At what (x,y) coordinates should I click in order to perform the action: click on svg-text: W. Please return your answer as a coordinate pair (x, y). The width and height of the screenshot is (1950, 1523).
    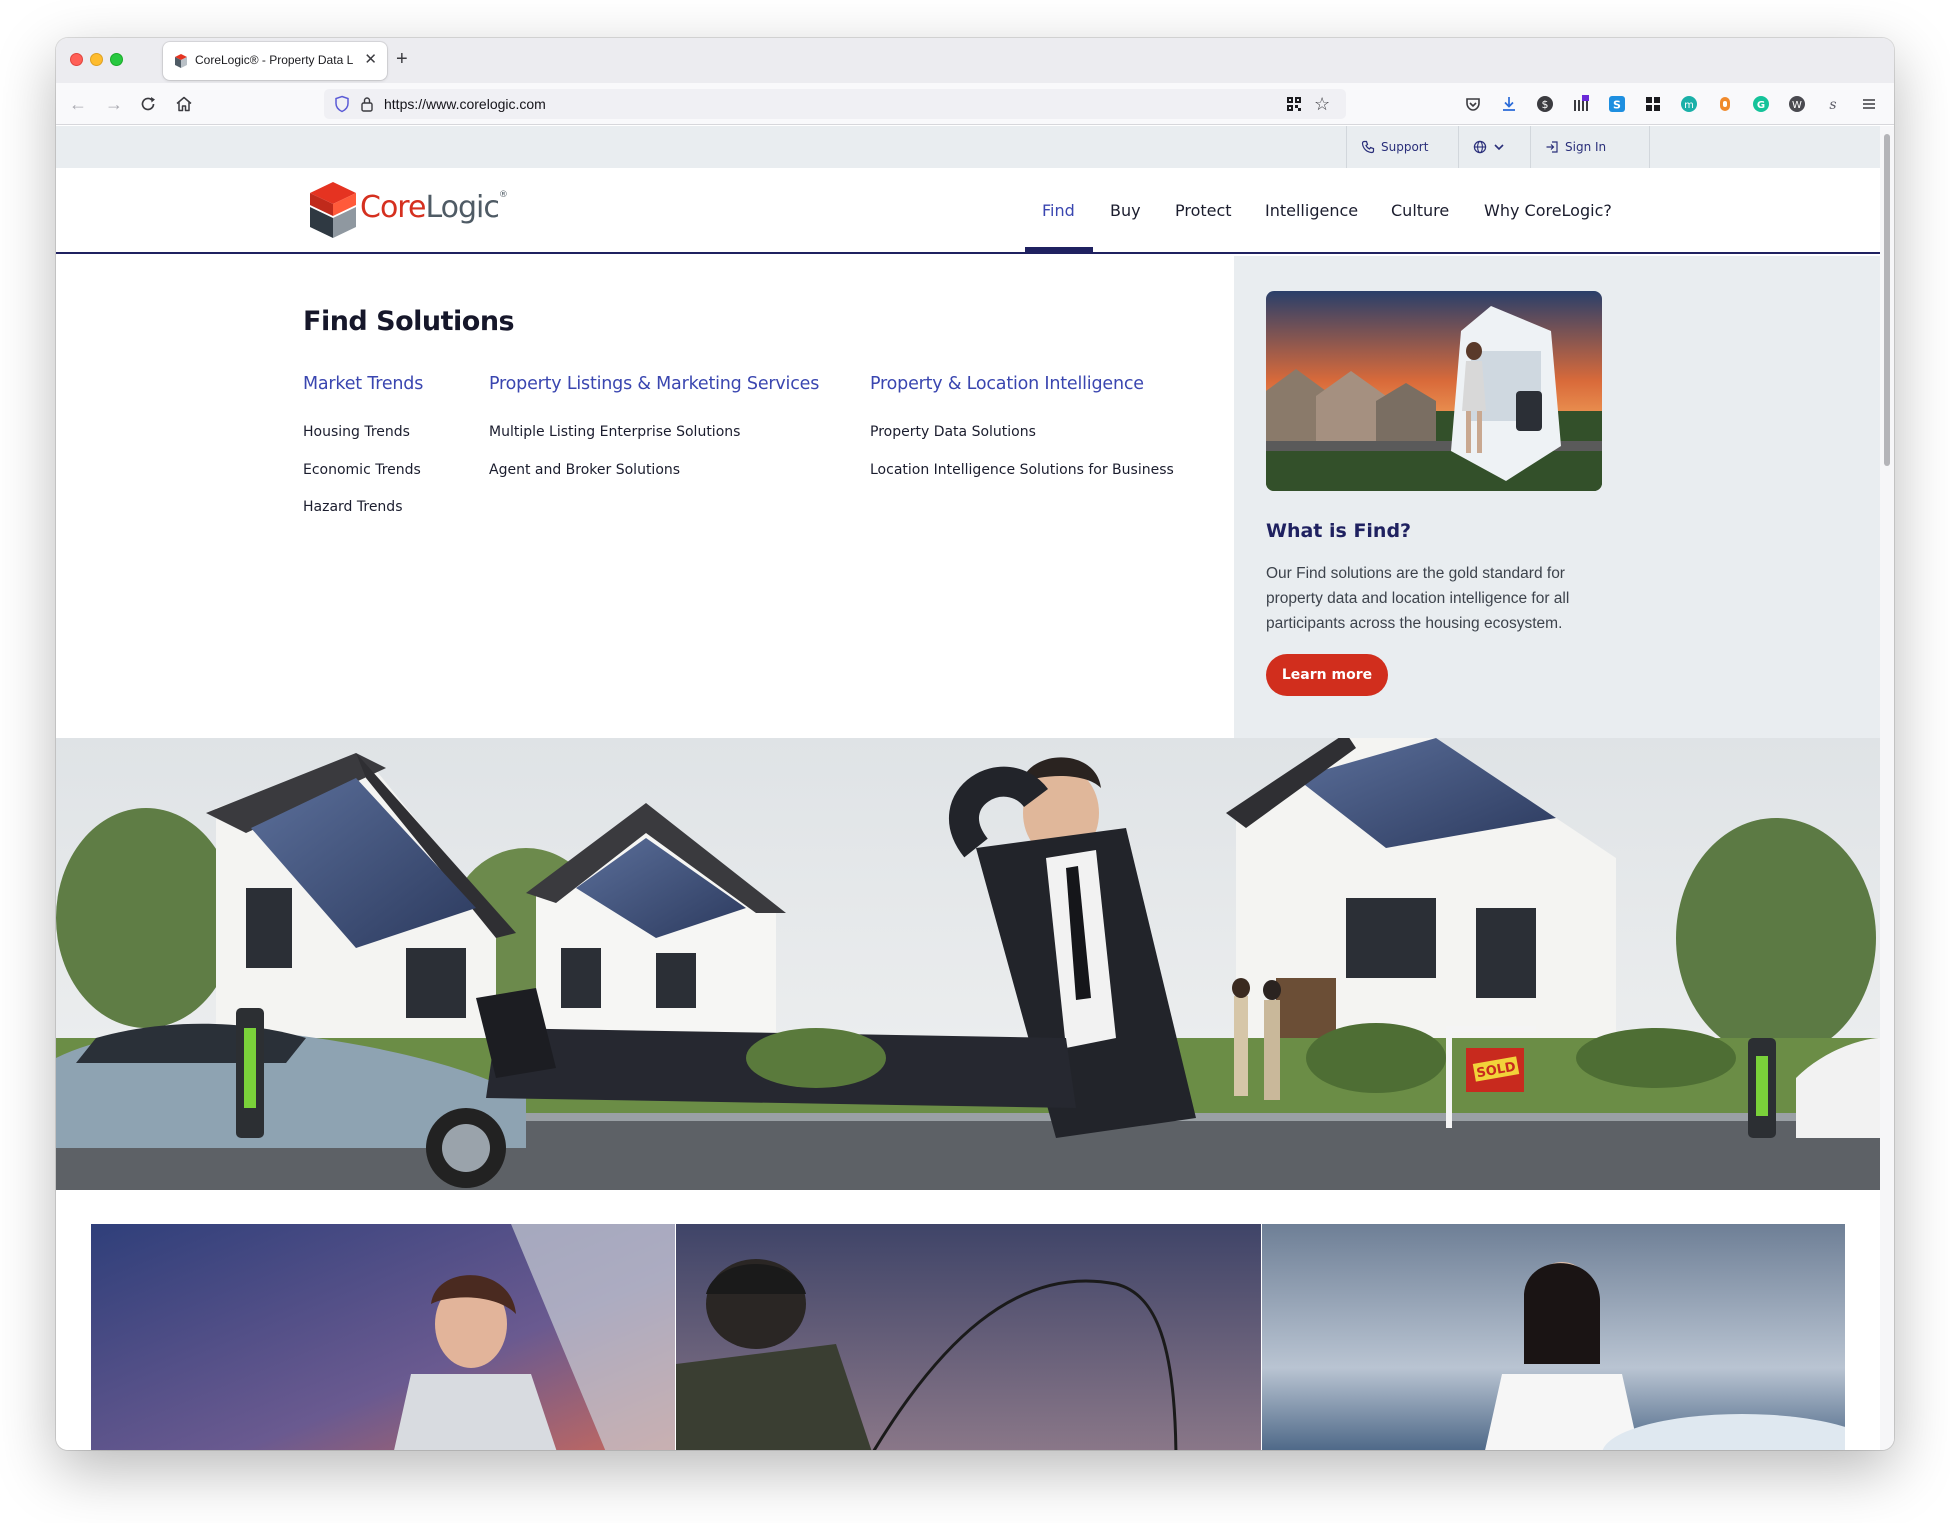
    Looking at the image, I should click on (1797, 105).